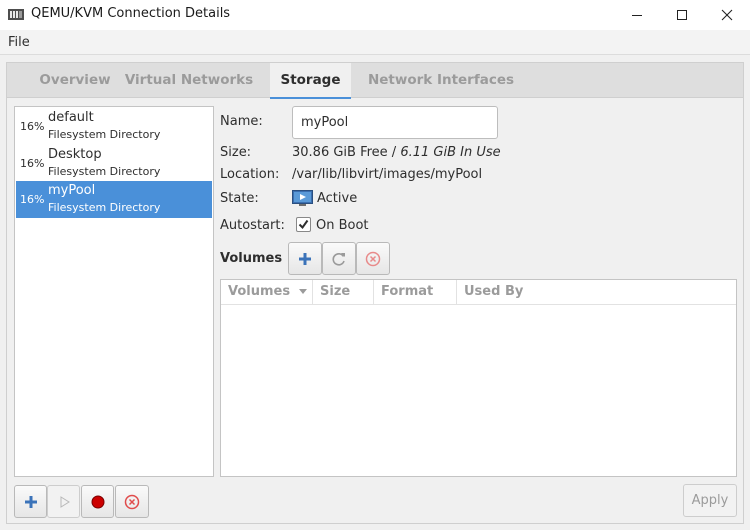 This screenshot has height=530, width=750. I want to click on column-header-size: Size, so click(343, 292).